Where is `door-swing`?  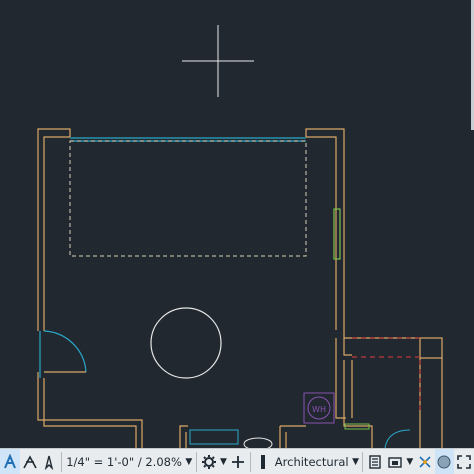 door-swing is located at coordinates (63, 354).